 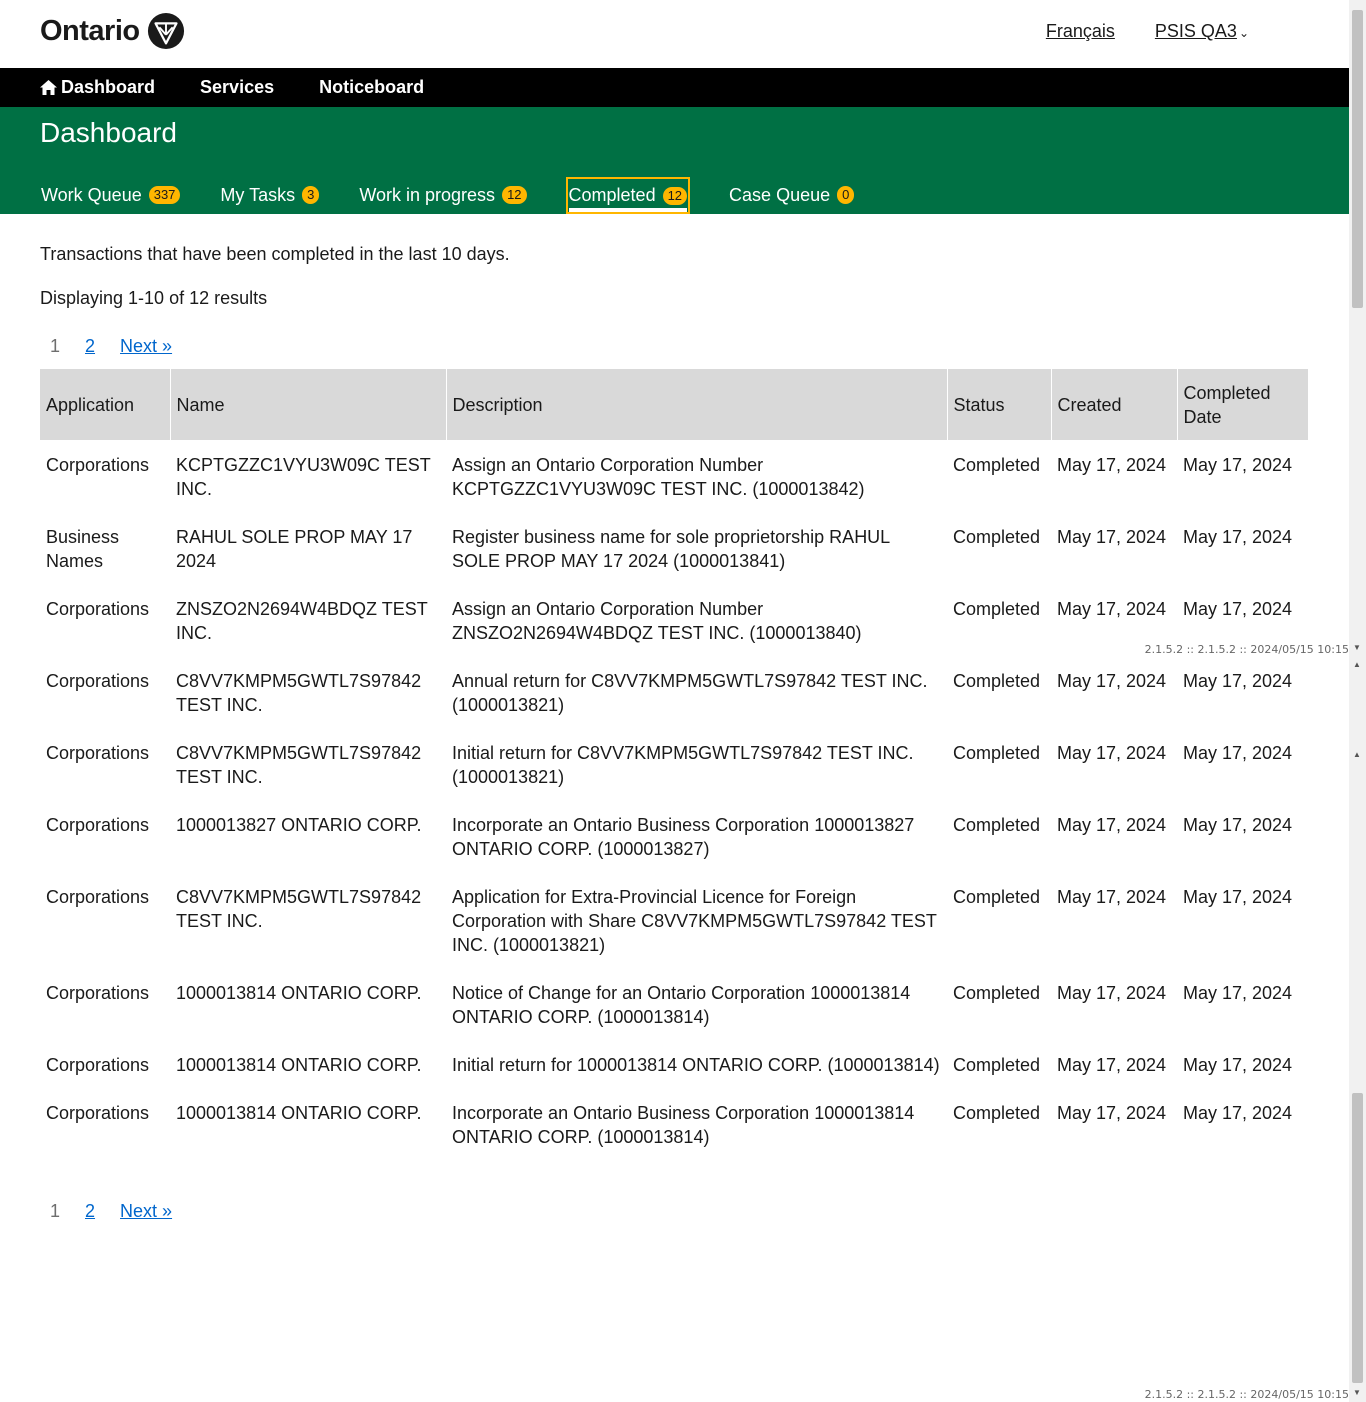 I want to click on page-title: Dashboard, so click(x=108, y=132).